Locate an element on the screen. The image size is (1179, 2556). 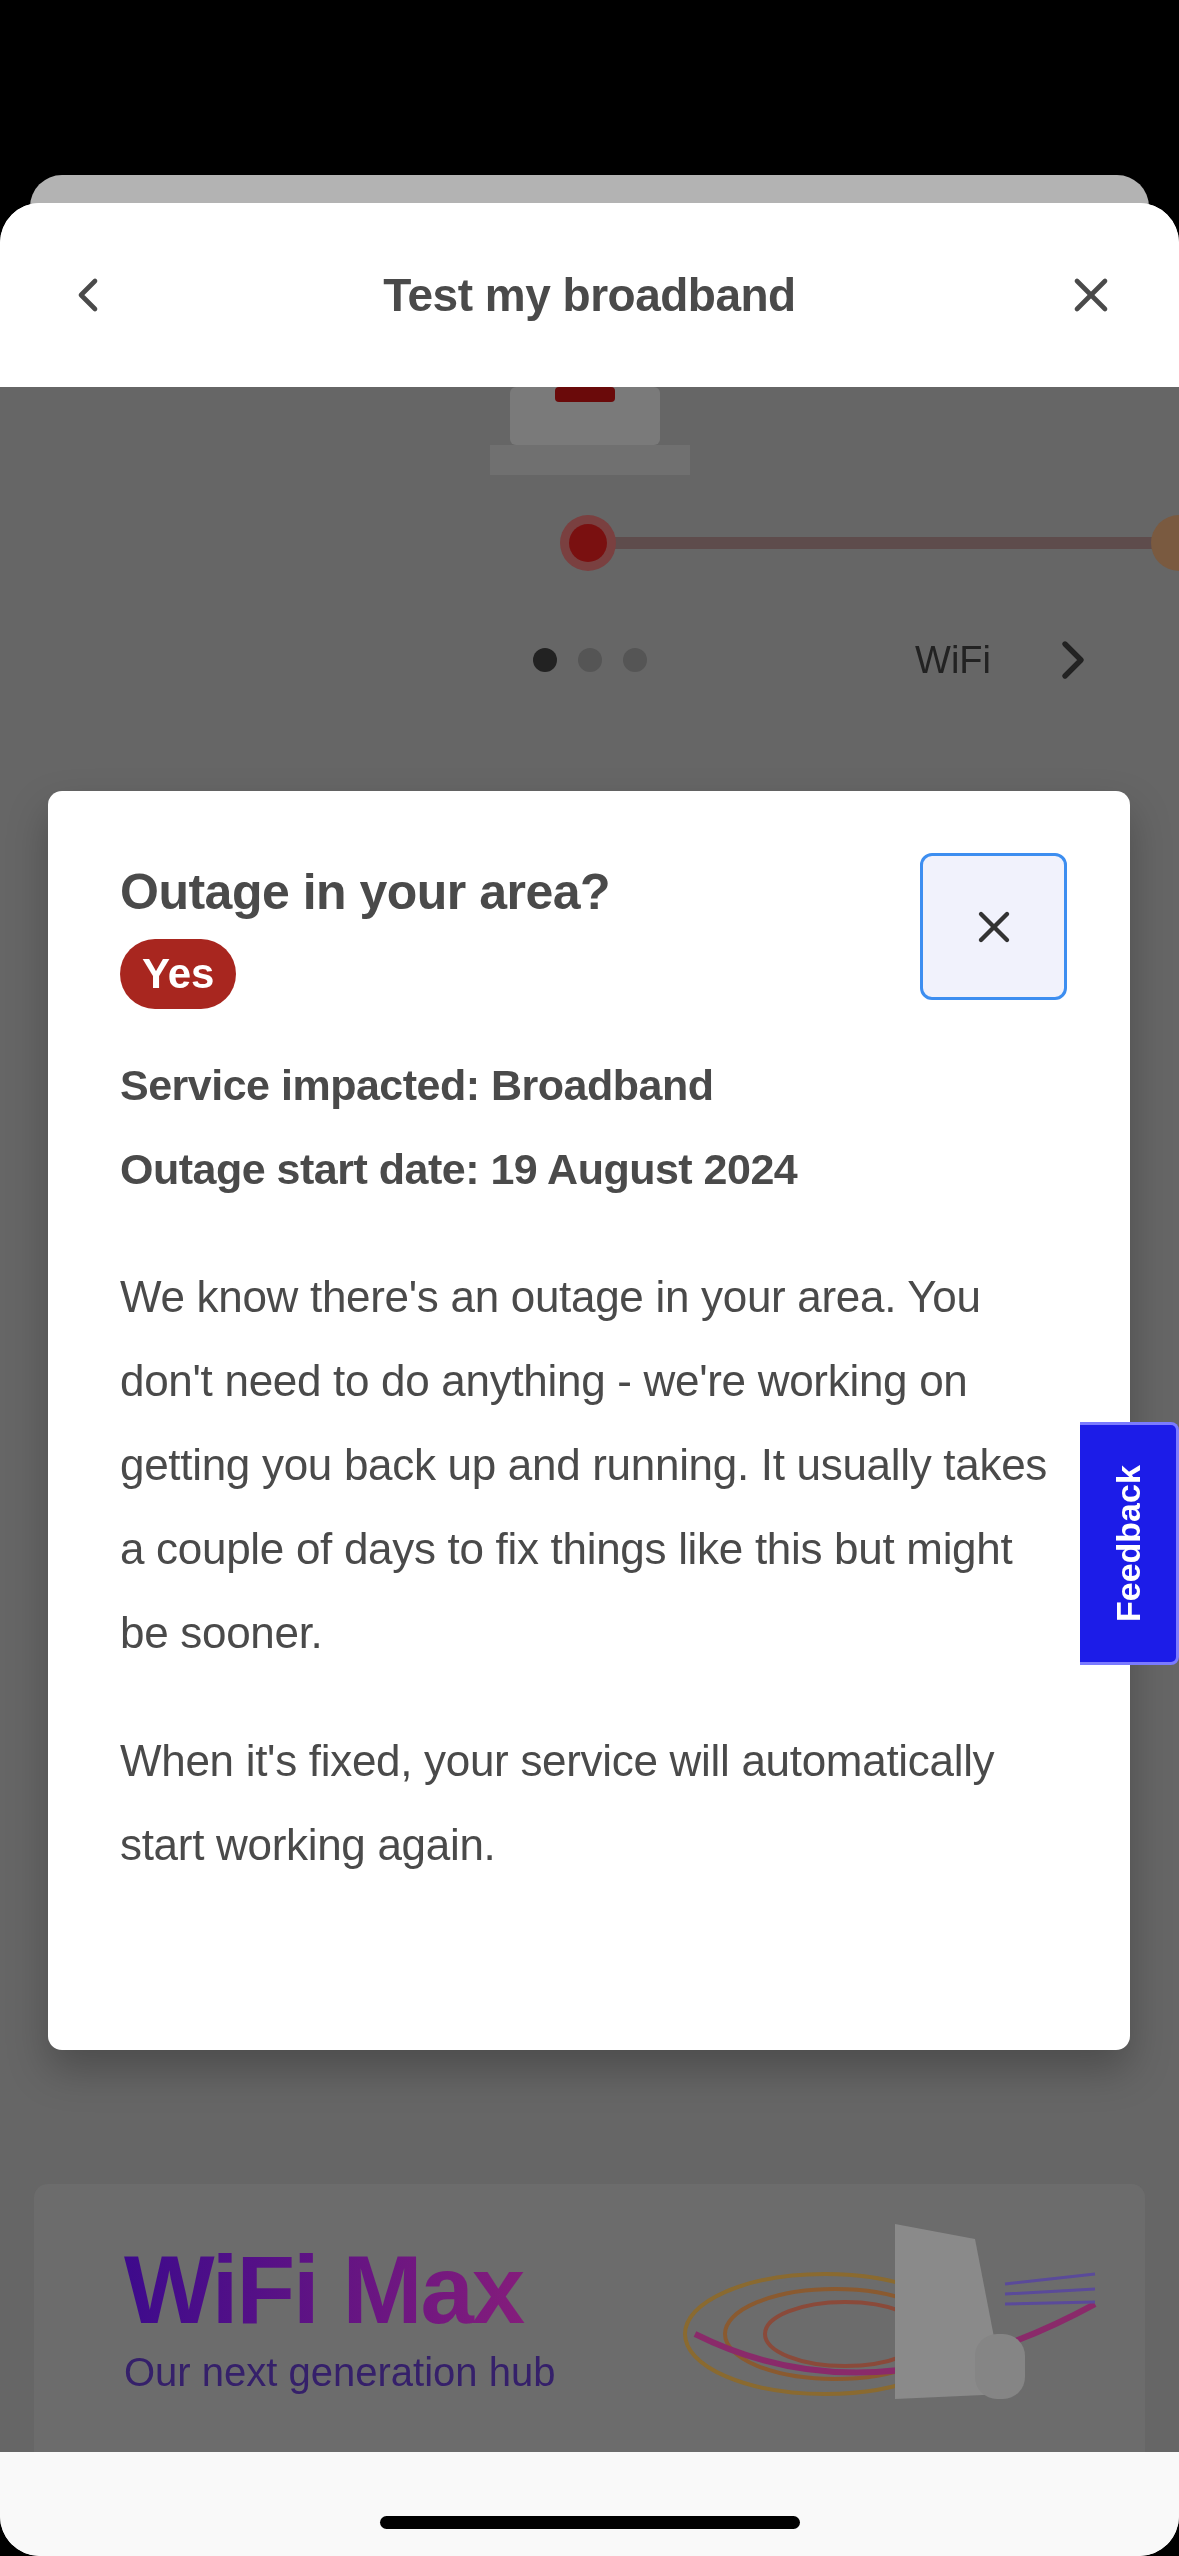
dialog-paragraph: We know there's an outage in your area. You don't need to do anything - we're working on getting you back up and running. It usually takes a couple of days to fix things like this but might be sooner. is located at coordinates (584, 1465).